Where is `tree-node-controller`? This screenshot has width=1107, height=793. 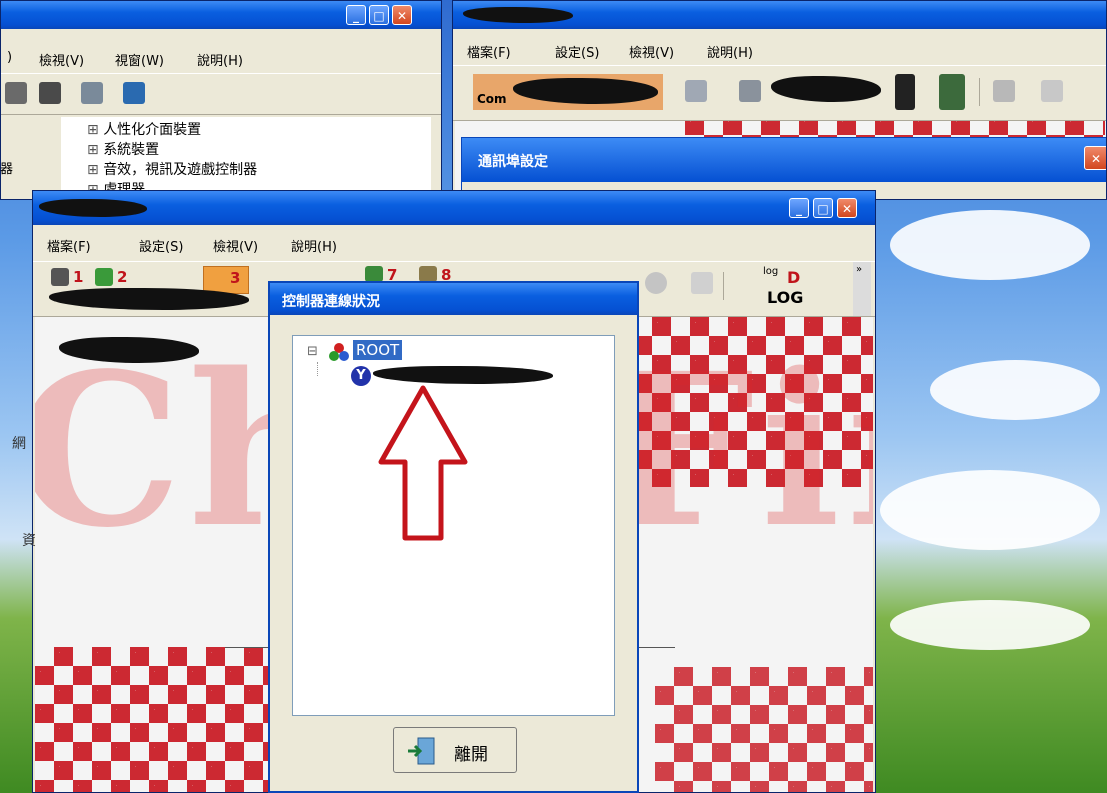
tree-node-controller is located at coordinates (463, 375).